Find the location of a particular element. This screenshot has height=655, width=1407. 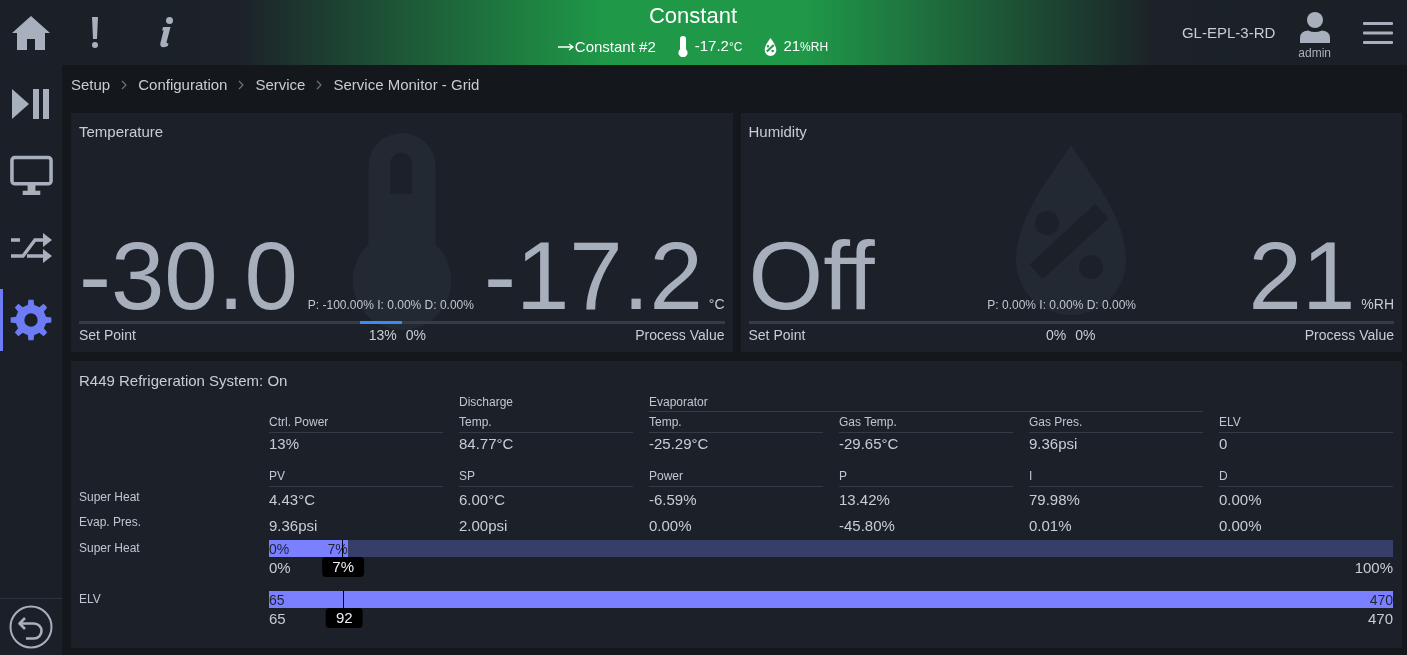

range-max: 470 is located at coordinates (1380, 619).